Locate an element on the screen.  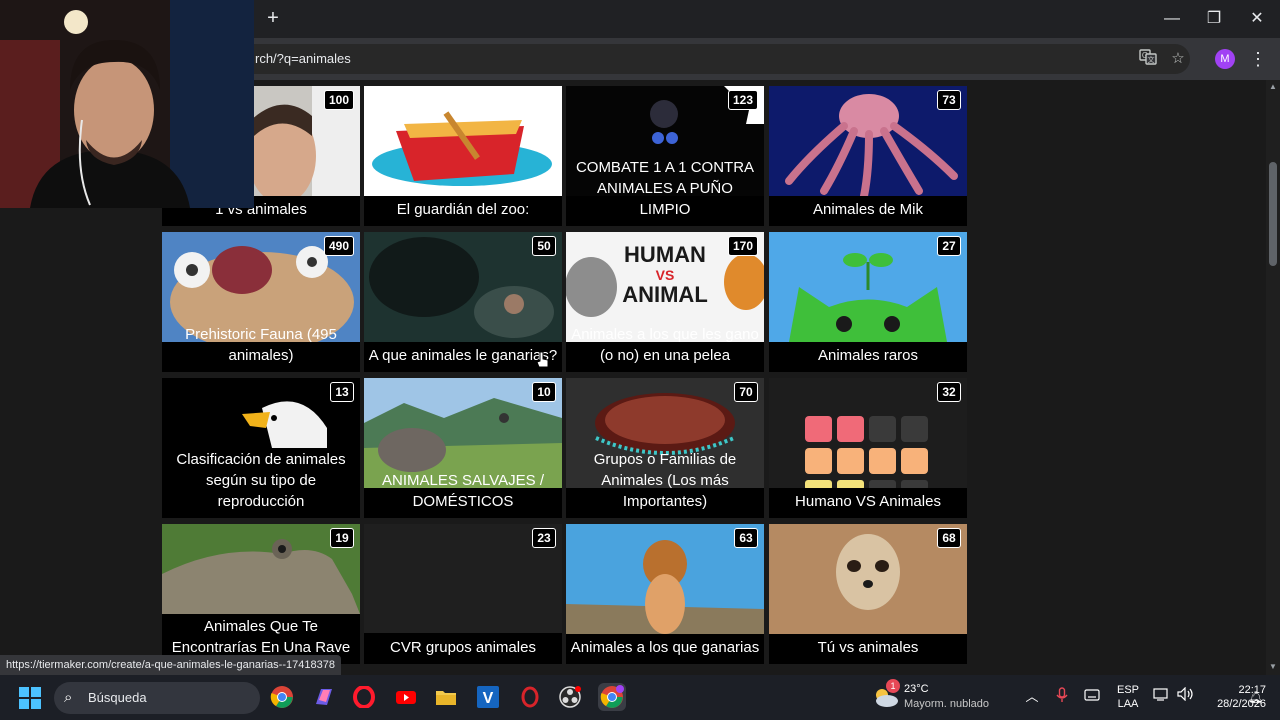
card-title: Animales de Mik is located at coordinates (868, 209).